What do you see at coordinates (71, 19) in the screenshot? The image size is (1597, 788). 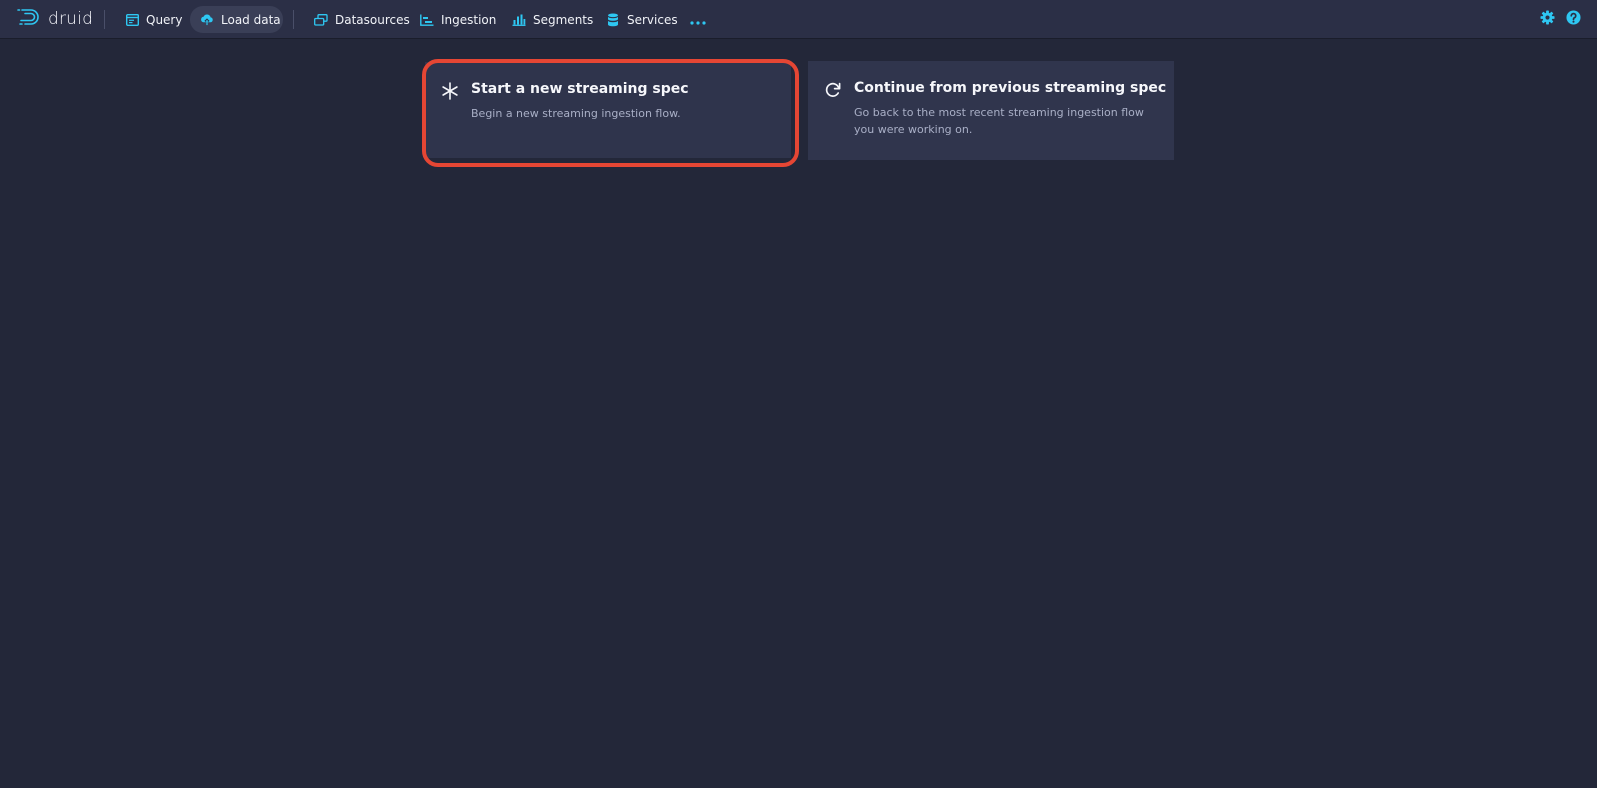 I see `brand-name: druid` at bounding box center [71, 19].